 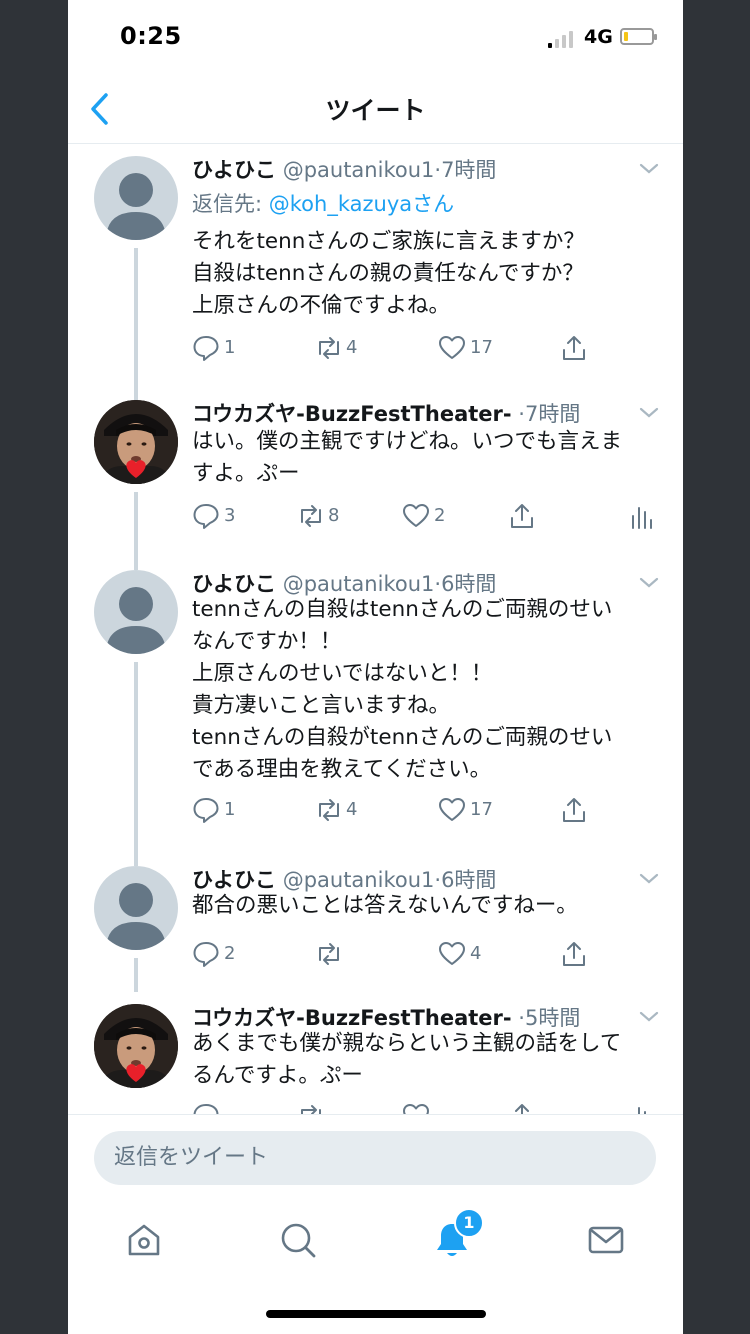 I want to click on reply-to: 返信先: @koh_kazuyaさん, so click(x=323, y=203).